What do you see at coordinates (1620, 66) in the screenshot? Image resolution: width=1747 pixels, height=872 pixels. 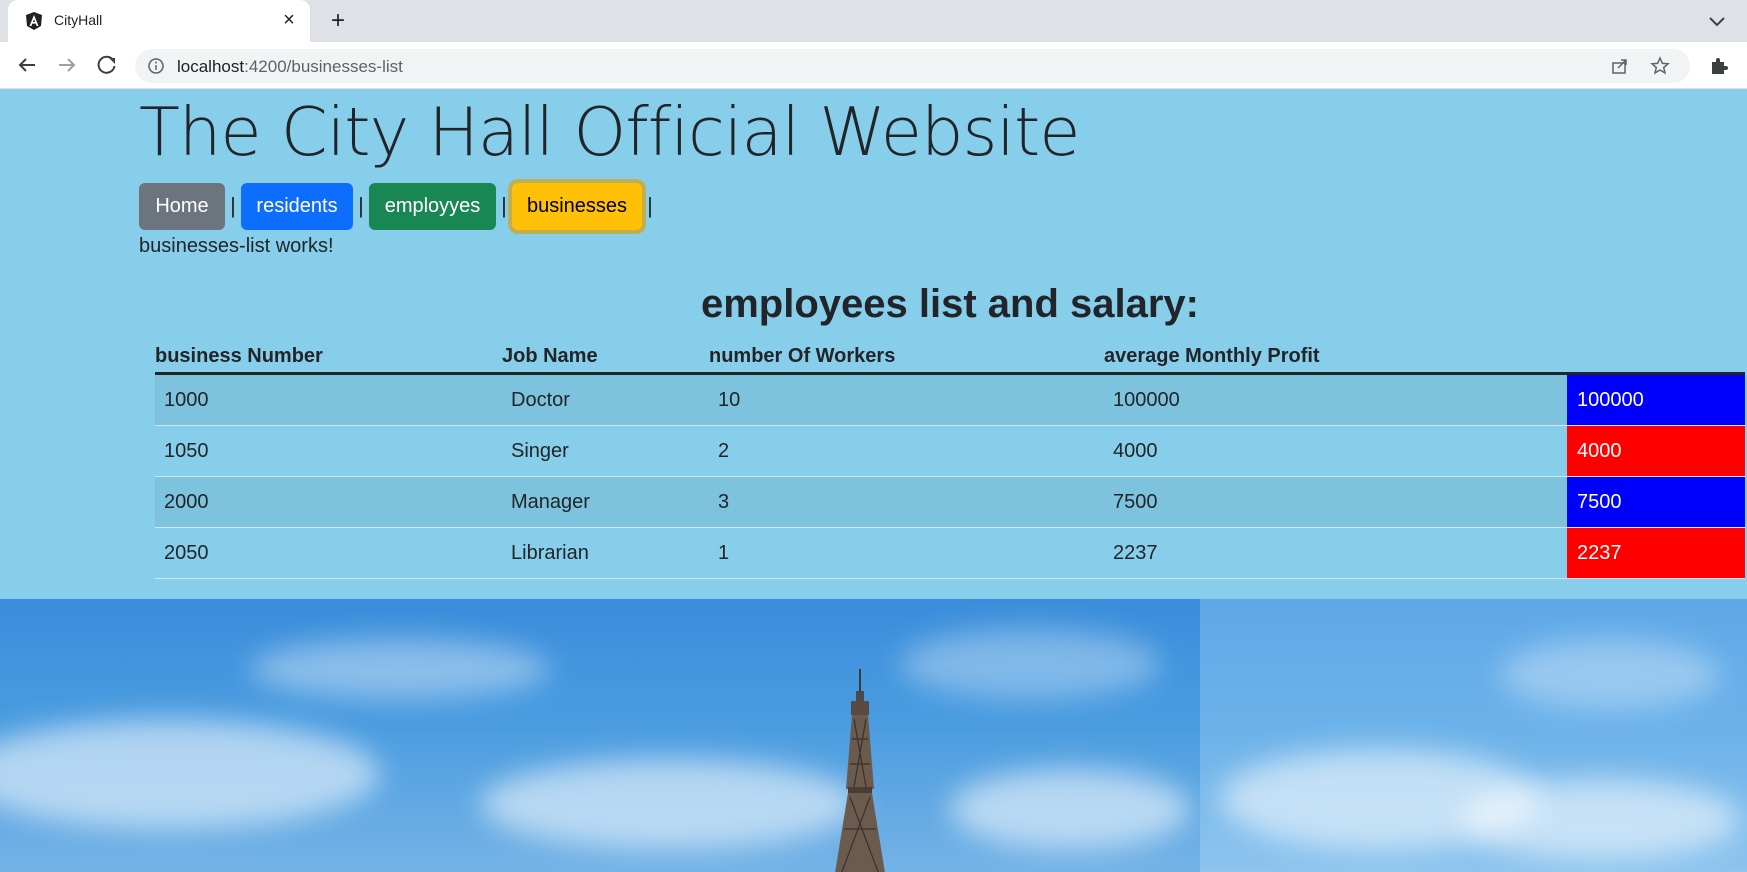 I see `share-icon` at bounding box center [1620, 66].